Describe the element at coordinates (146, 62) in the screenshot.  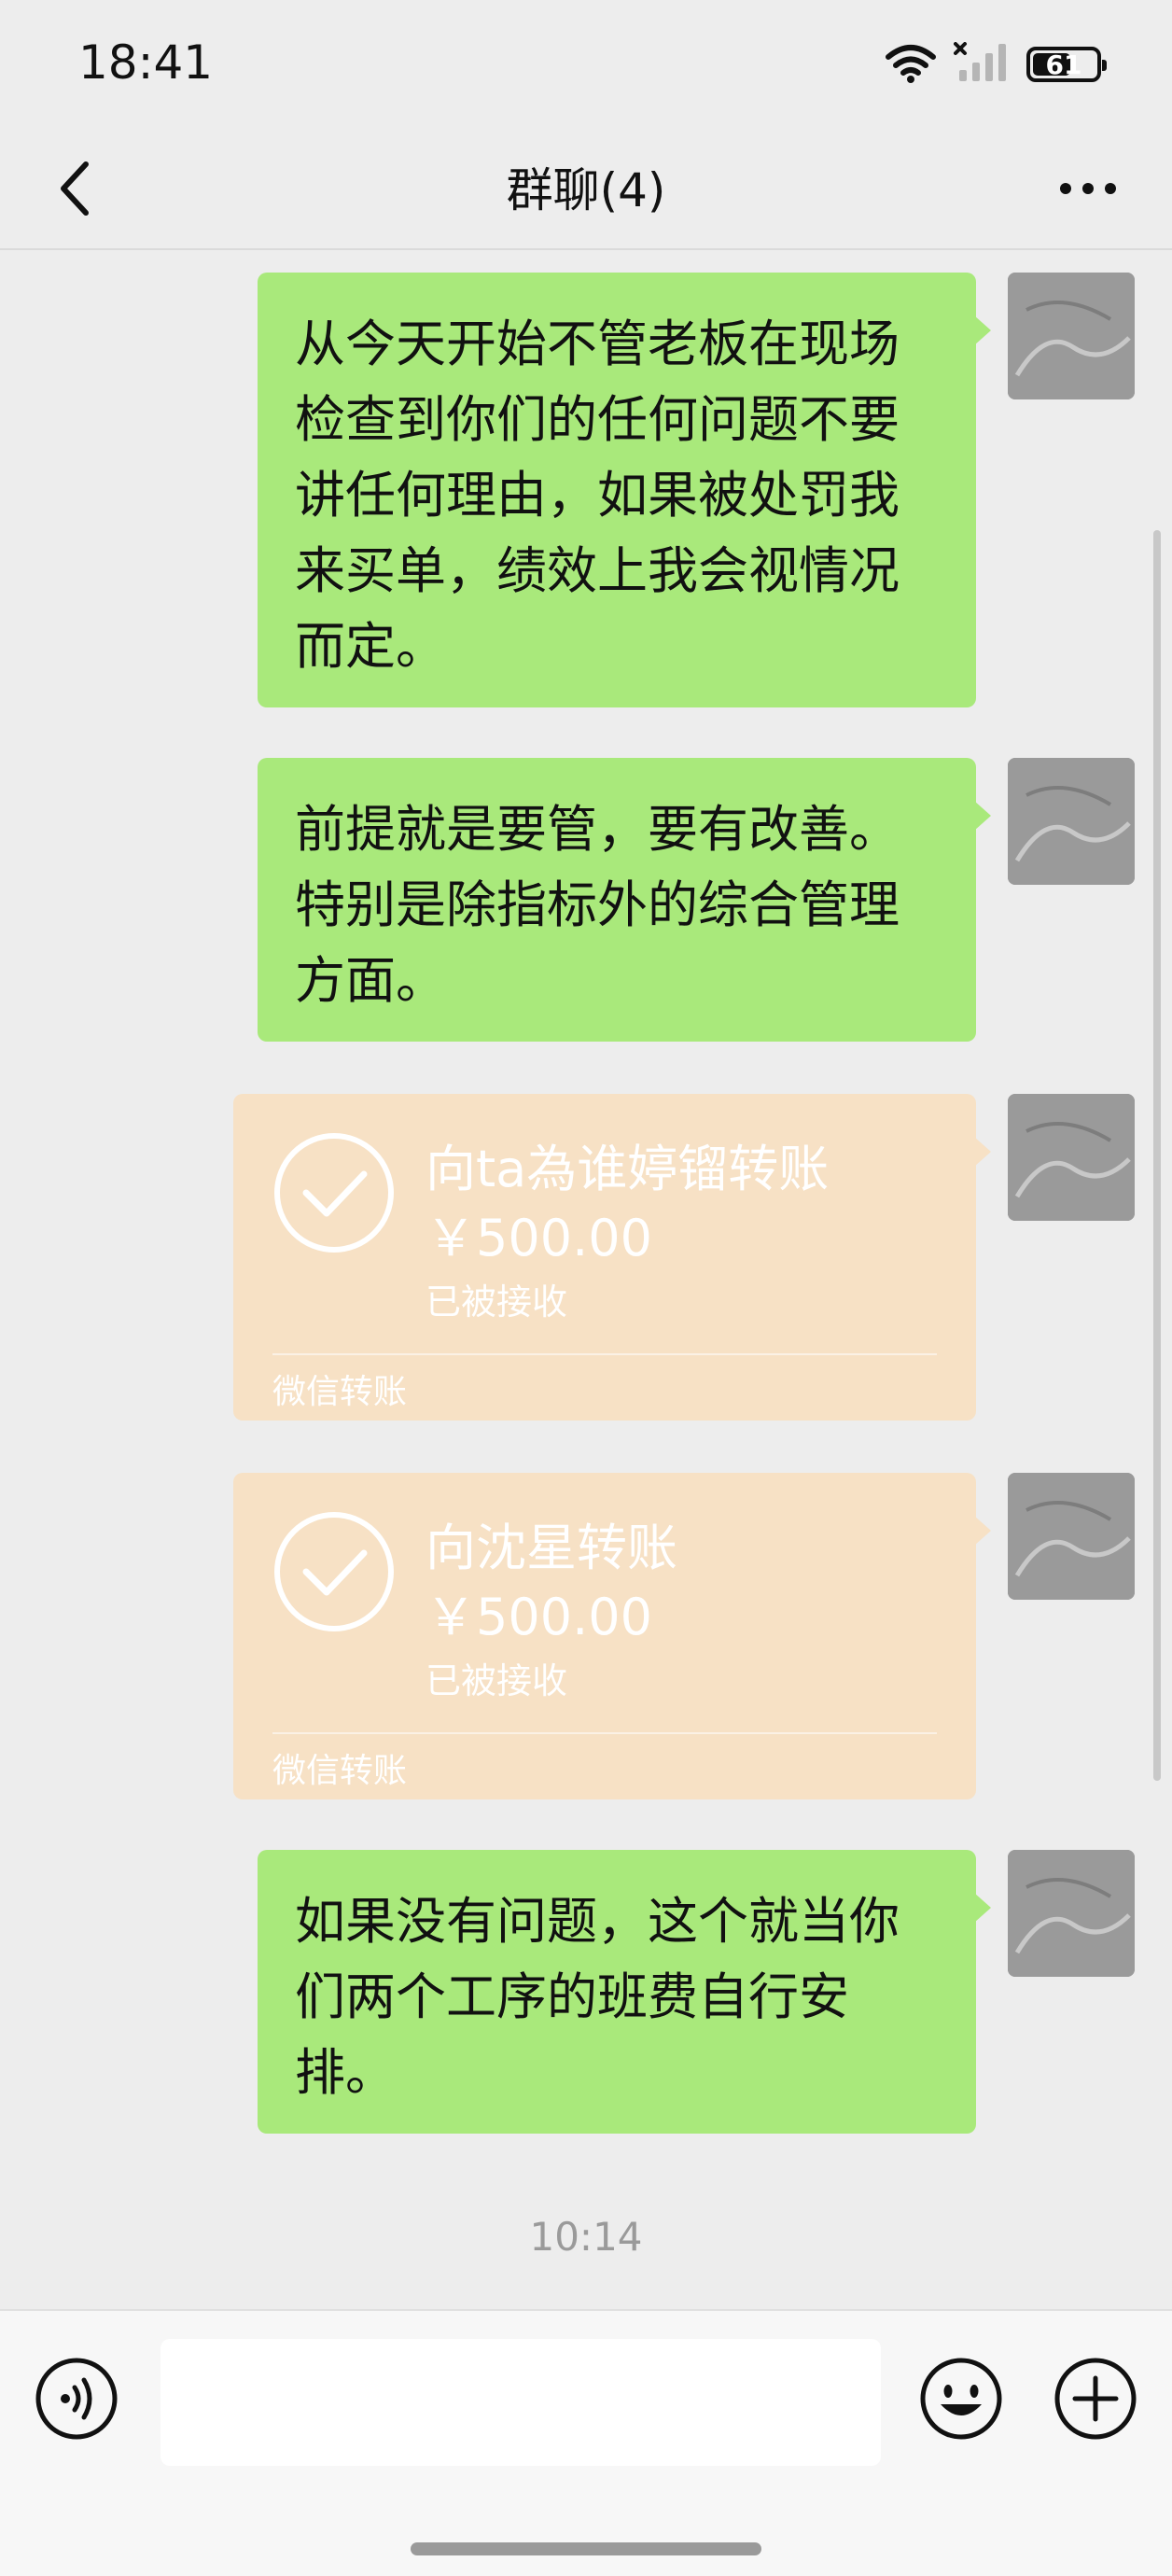
I see `clock: 18:41` at that location.